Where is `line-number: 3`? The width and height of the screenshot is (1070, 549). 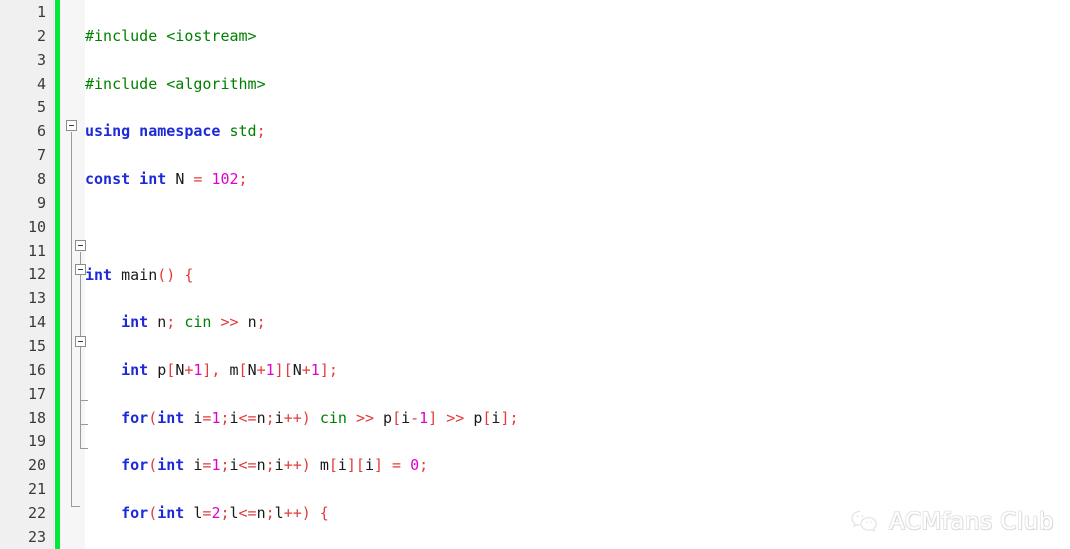 line-number: 3 is located at coordinates (41, 59).